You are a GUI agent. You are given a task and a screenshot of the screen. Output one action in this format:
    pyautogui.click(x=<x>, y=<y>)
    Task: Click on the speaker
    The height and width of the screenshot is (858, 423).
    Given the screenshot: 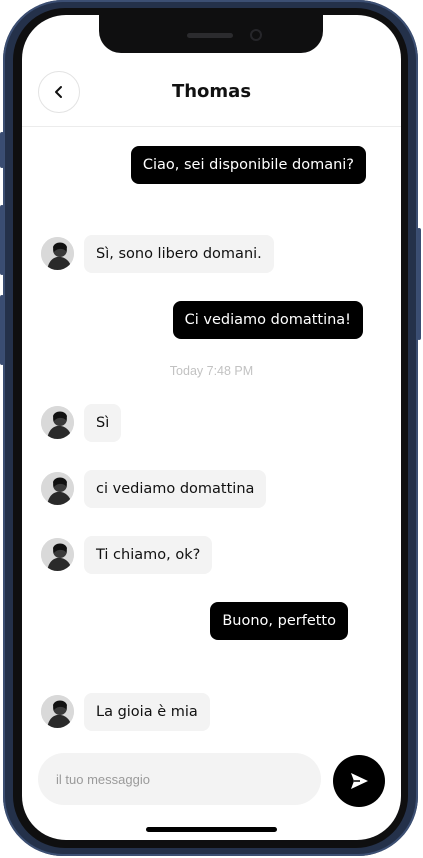 What is the action you would take?
    pyautogui.click(x=210, y=35)
    